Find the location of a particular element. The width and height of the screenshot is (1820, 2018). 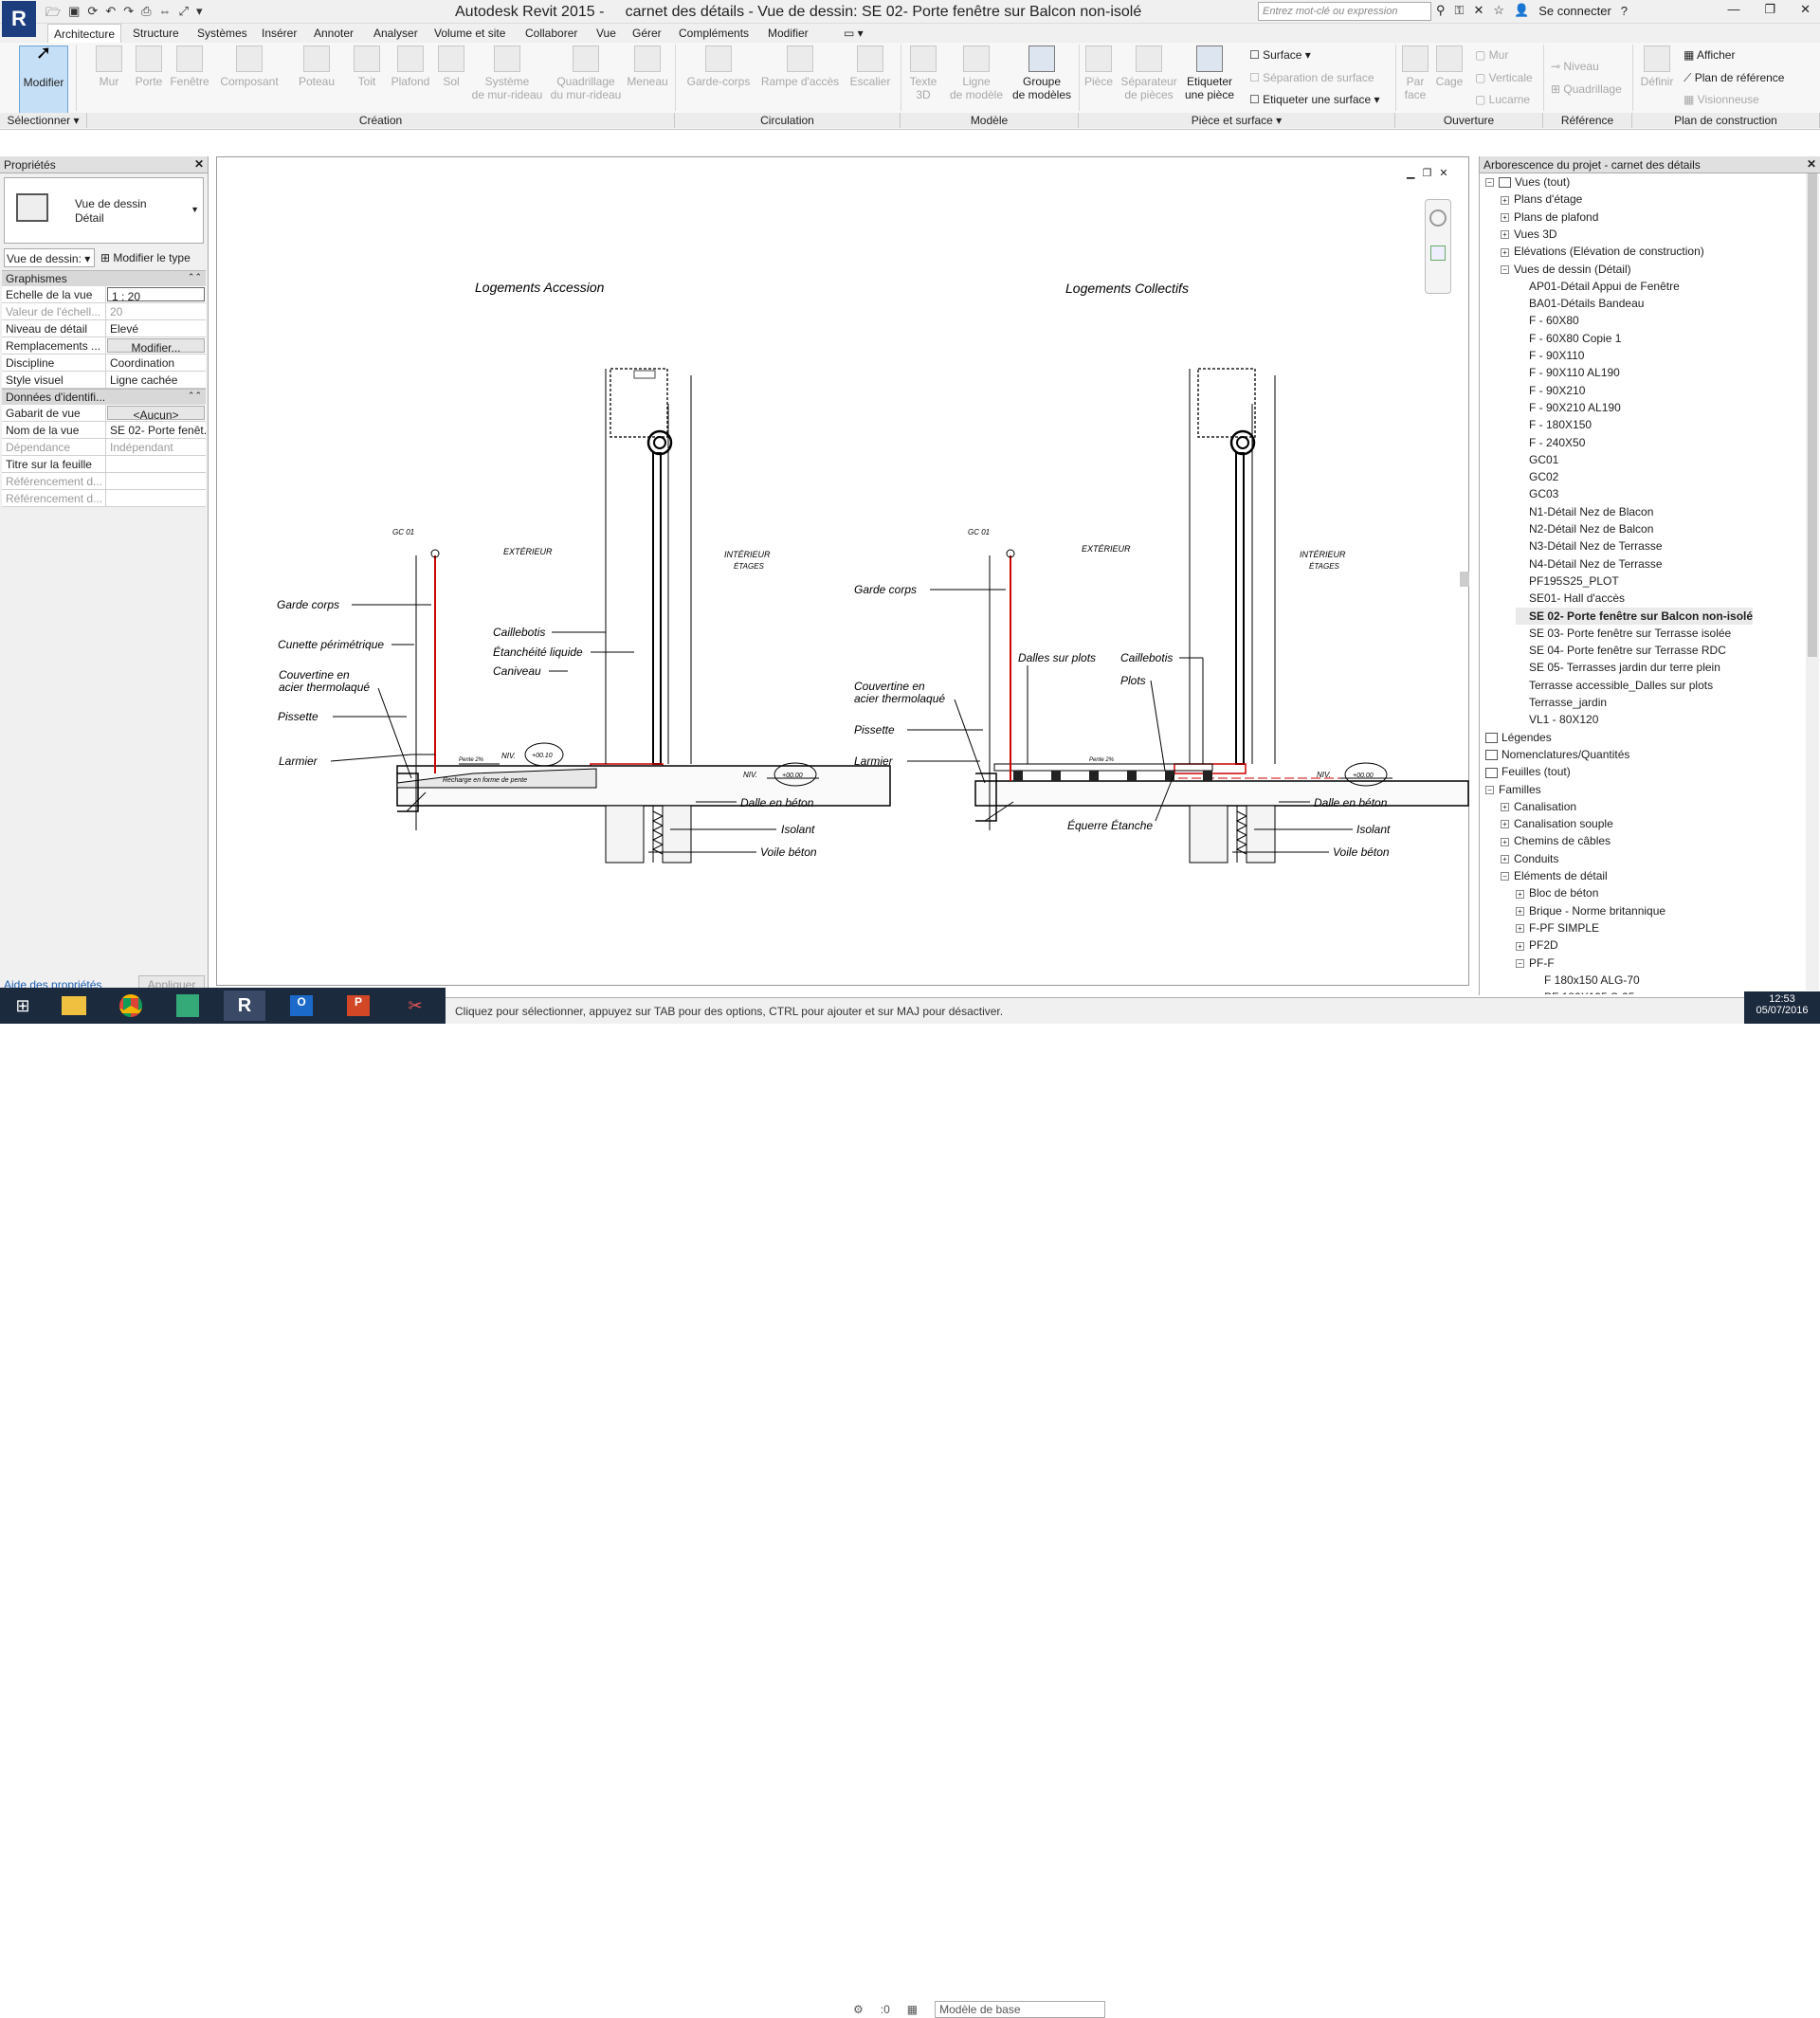

roof-button: Toit is located at coordinates (367, 66).